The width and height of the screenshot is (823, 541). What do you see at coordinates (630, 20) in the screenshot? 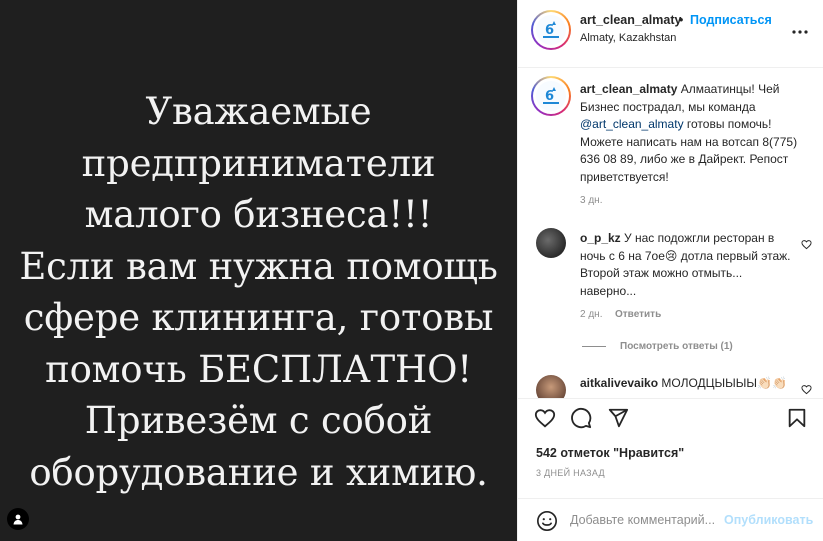
I see `header-username: art_clean_almaty` at bounding box center [630, 20].